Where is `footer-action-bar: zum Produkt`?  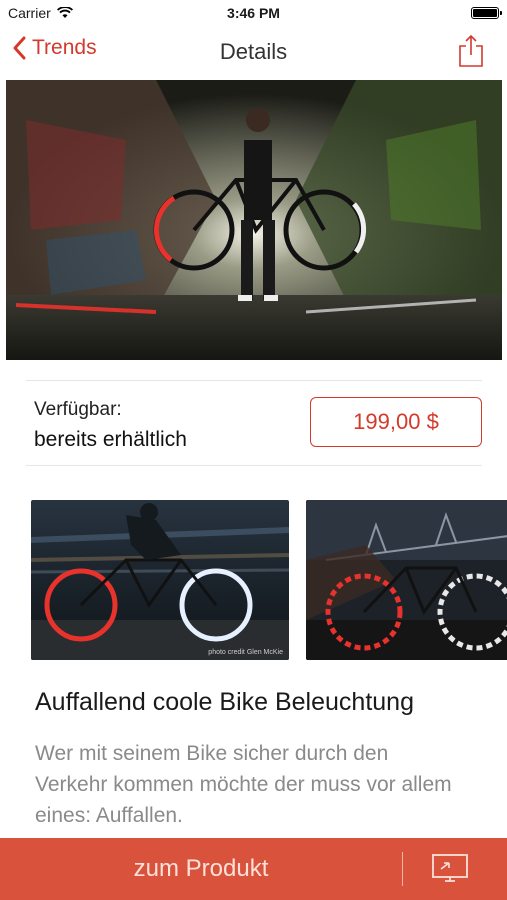
footer-action-bar: zum Produkt is located at coordinates (253, 869).